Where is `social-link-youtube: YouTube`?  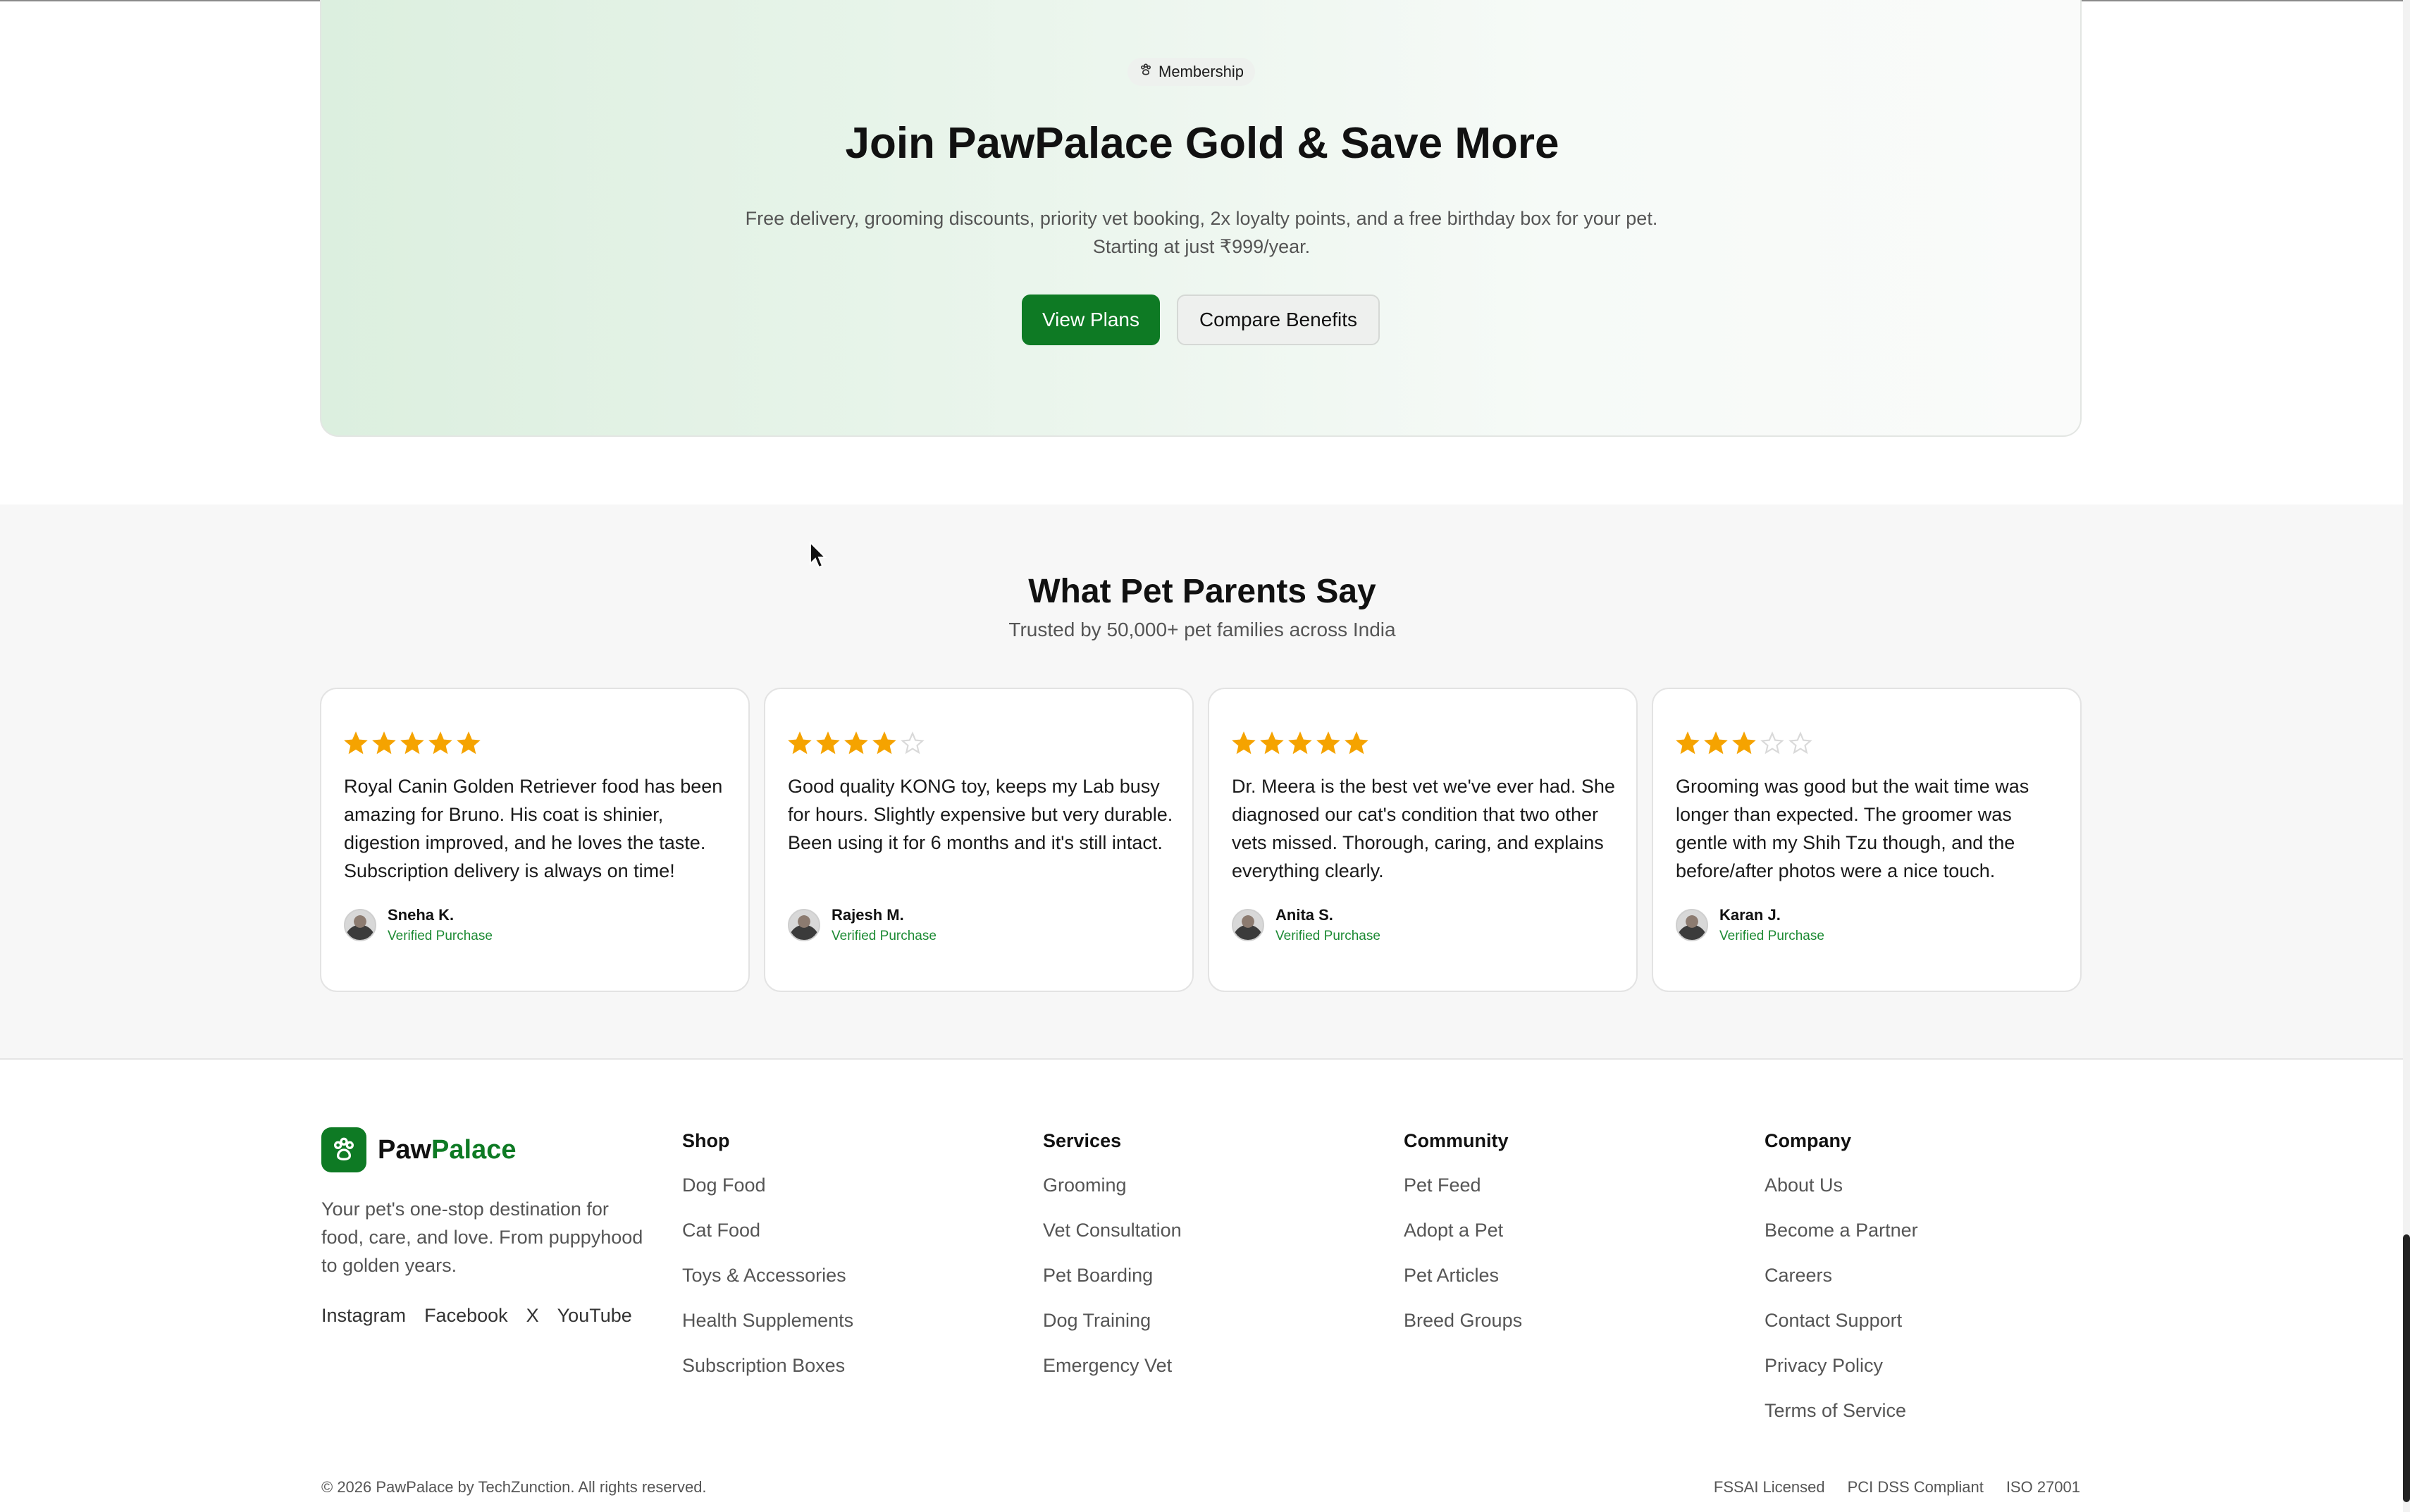 social-link-youtube: YouTube is located at coordinates (594, 1316).